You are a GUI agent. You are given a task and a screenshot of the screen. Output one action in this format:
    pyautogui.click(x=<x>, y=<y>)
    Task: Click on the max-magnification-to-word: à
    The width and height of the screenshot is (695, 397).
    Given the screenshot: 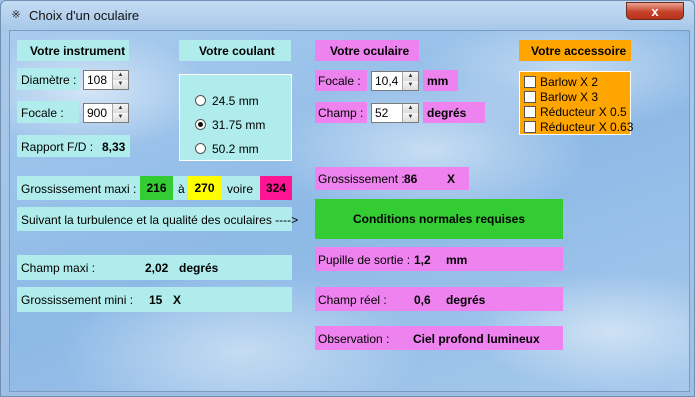 What is the action you would take?
    pyautogui.click(x=181, y=189)
    